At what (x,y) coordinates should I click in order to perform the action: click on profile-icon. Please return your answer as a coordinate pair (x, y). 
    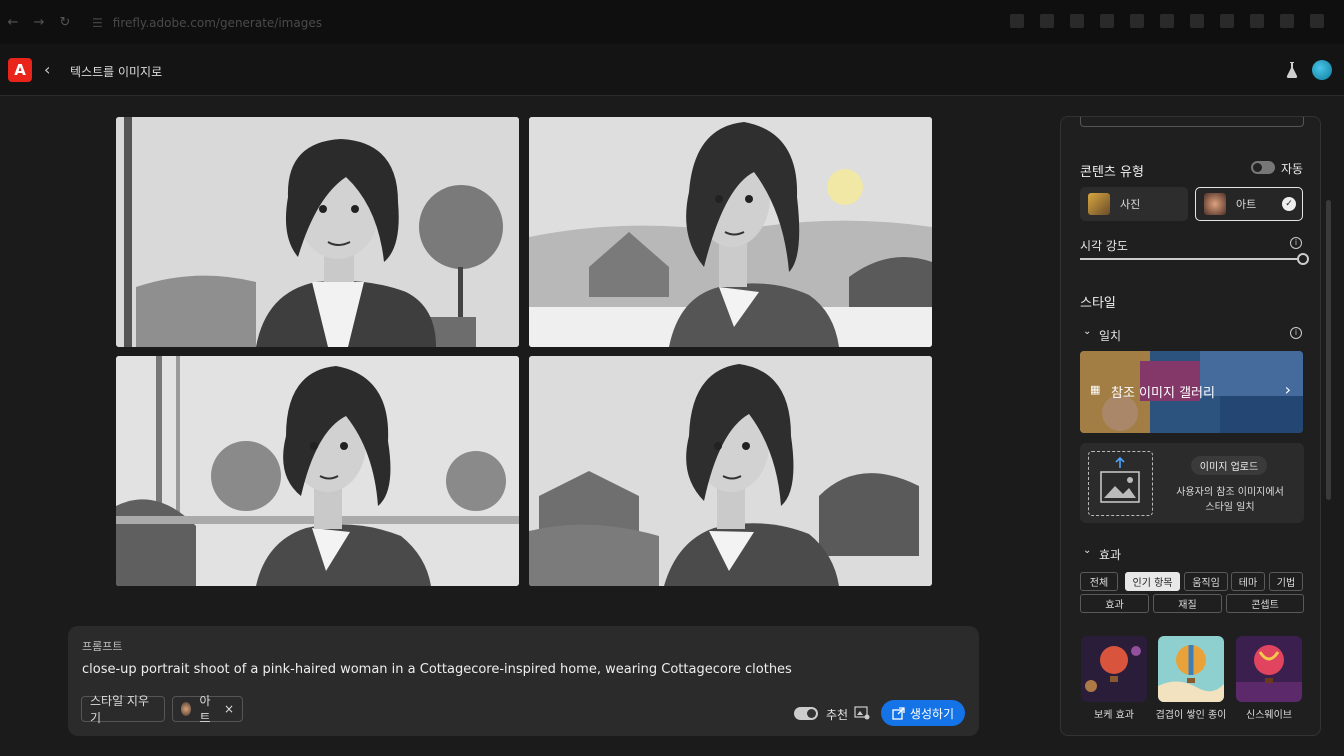
    Looking at the image, I should click on (1287, 21).